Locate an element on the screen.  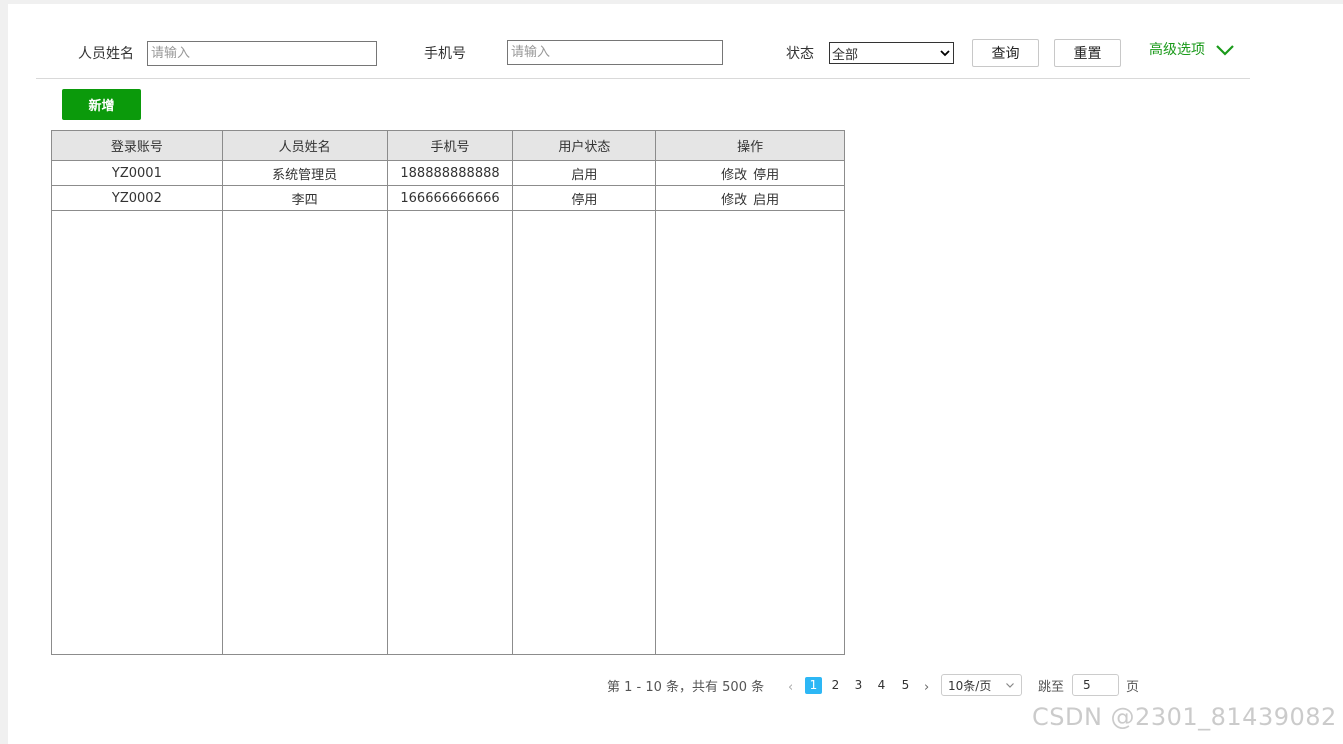
next-page-button: › is located at coordinates (926, 688).